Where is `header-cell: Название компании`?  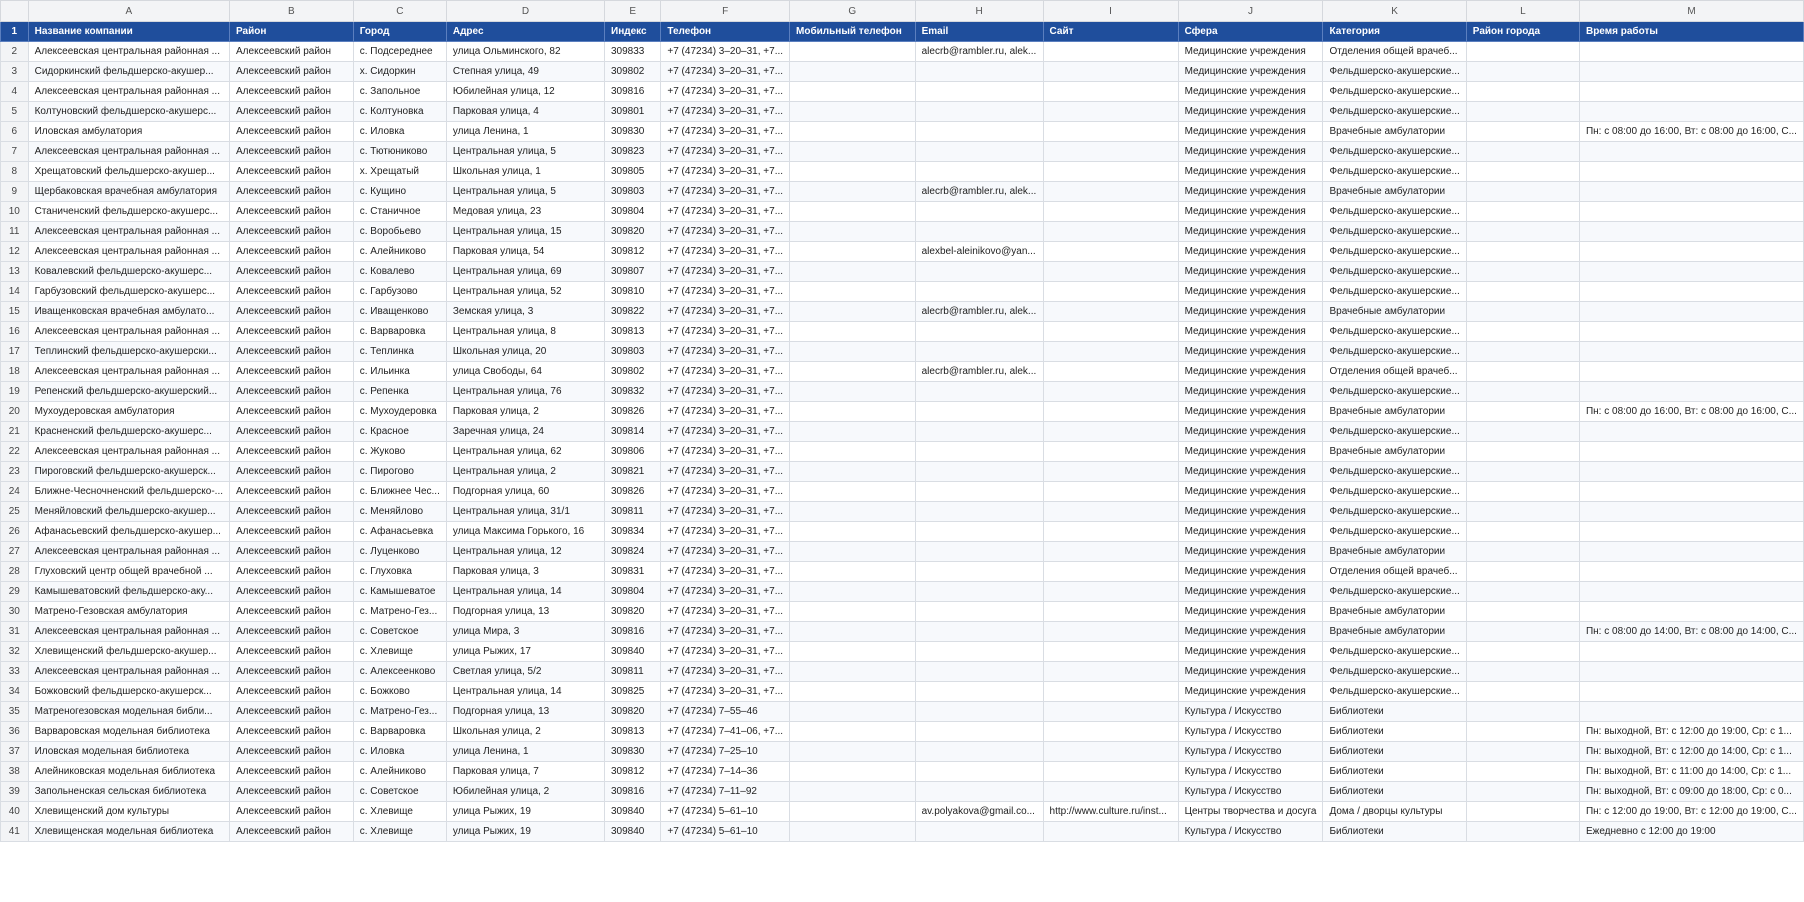 header-cell: Название компании is located at coordinates (129, 31).